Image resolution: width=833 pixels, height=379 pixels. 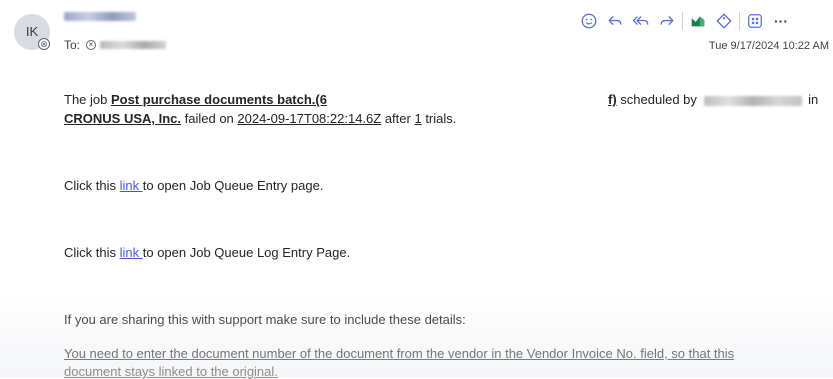 I want to click on recipient-row: To: ×, so click(x=115, y=45).